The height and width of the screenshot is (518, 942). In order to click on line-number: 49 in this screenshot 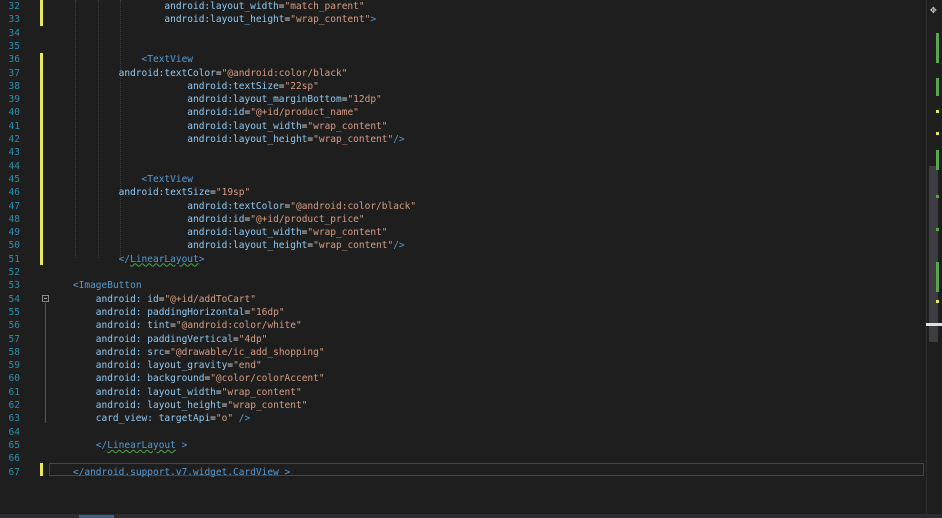, I will do `click(14, 233)`.